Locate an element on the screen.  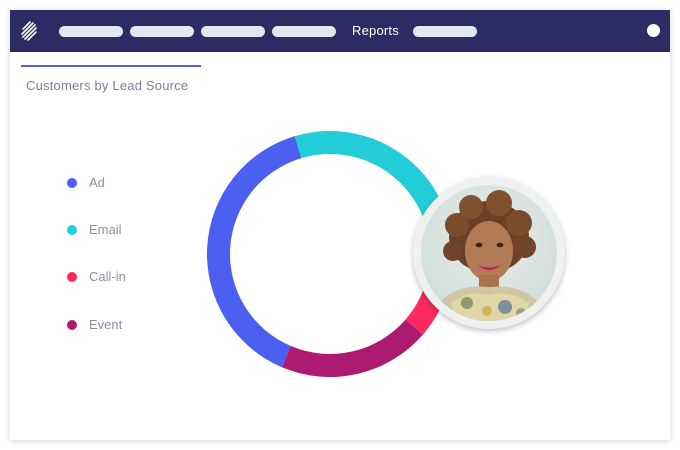
donut-slice-ad is located at coordinates (254, 252).